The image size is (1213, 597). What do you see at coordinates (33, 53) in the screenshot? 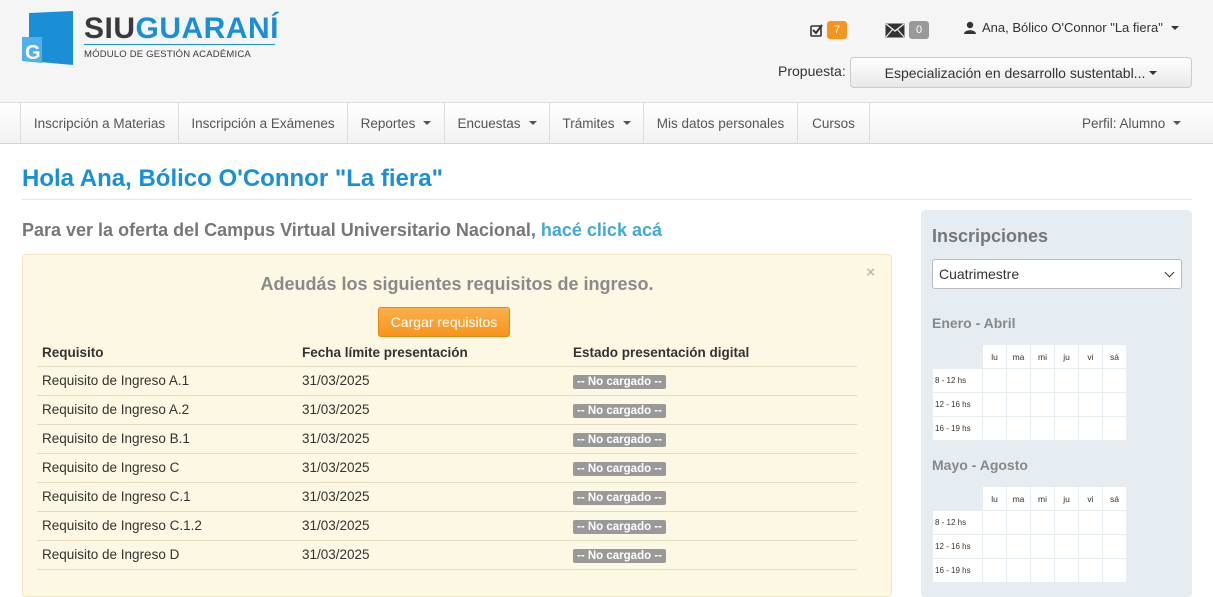
I see `svg-text: G` at bounding box center [33, 53].